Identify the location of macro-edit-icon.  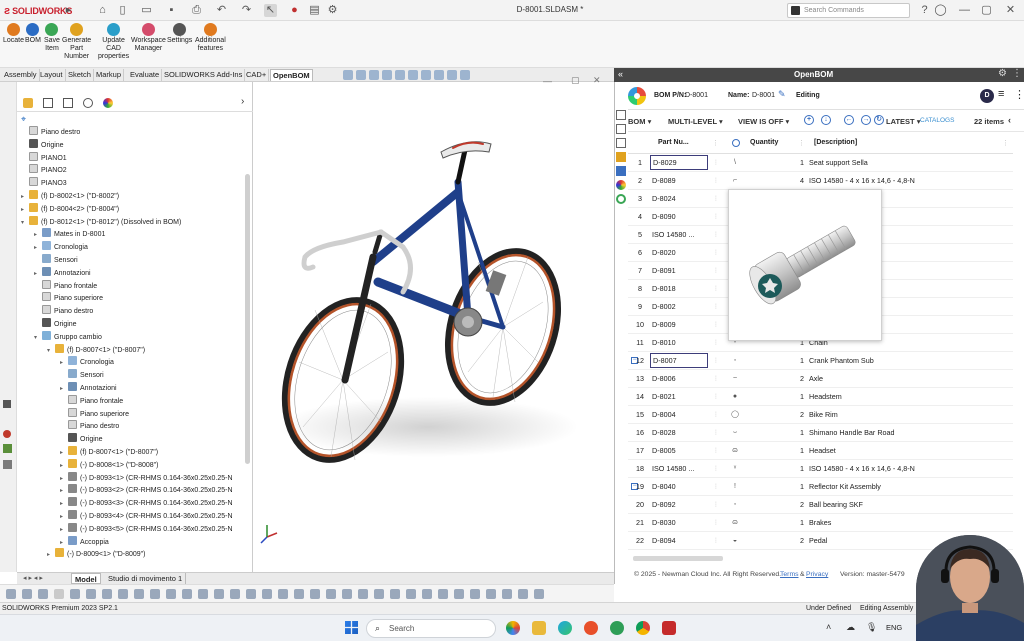
(7, 464).